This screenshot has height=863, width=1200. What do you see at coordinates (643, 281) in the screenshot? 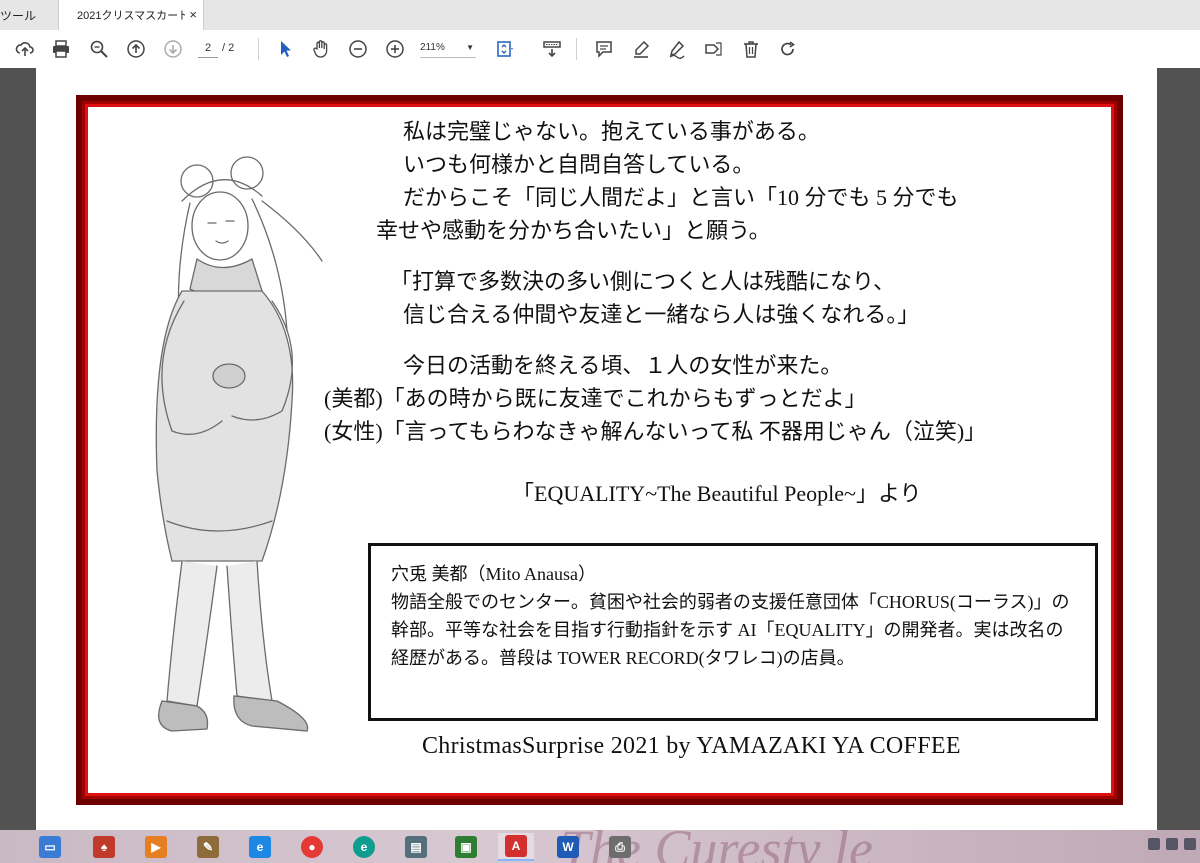
I see `card-line: 「打算で多数決の多い側につくと人は残酷になり、` at bounding box center [643, 281].